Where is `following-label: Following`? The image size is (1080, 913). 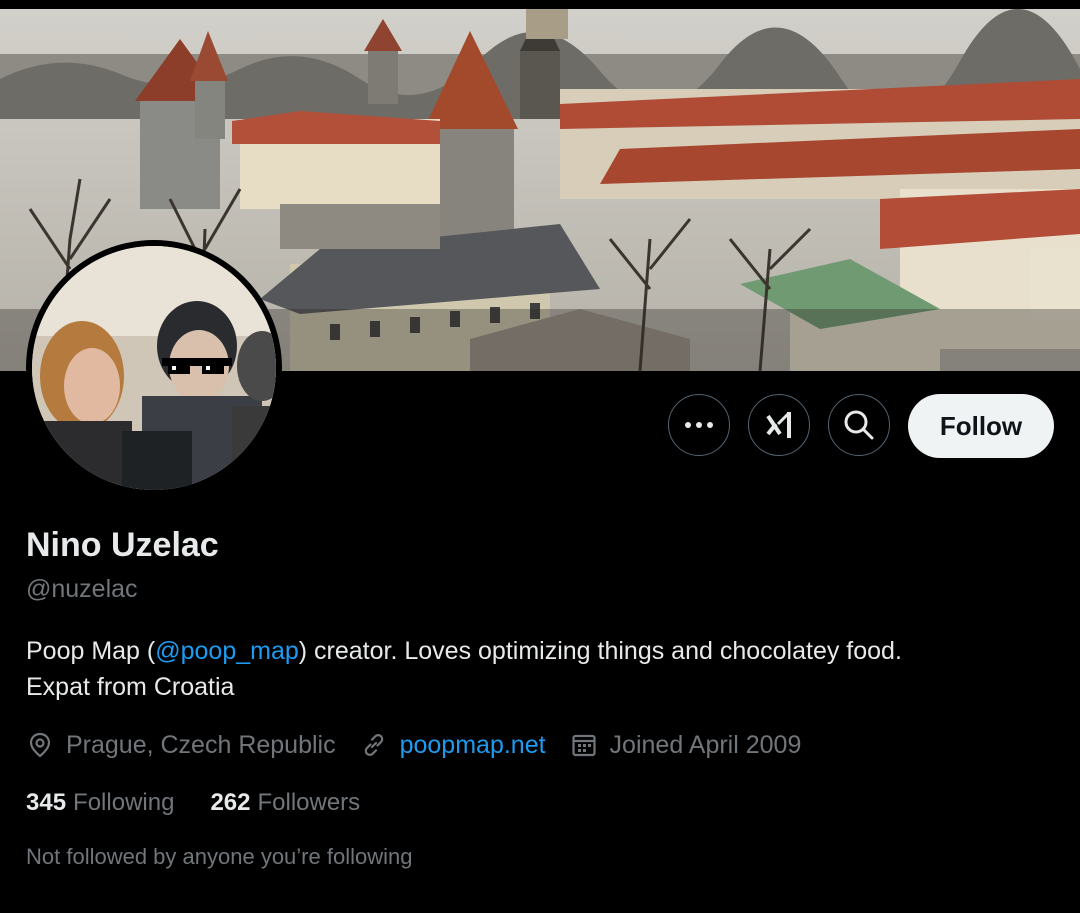
following-label: Following is located at coordinates (124, 802).